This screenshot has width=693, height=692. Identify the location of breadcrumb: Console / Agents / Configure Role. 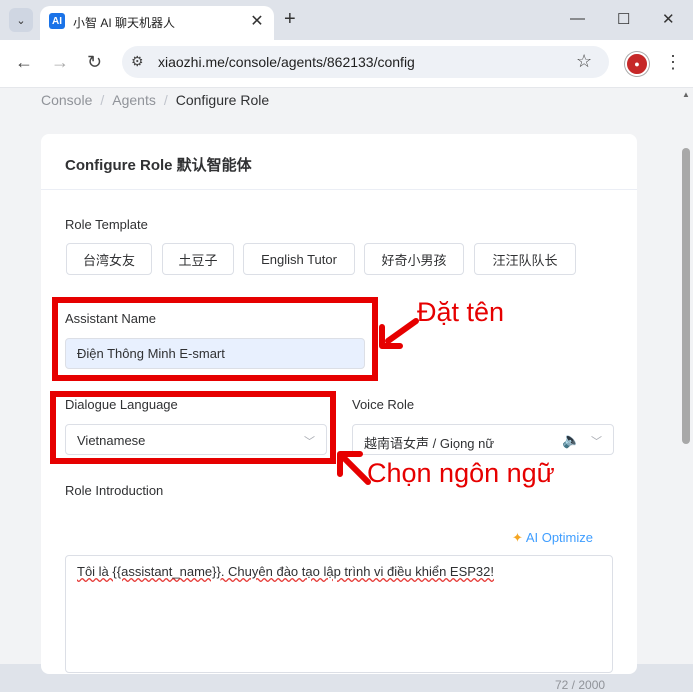
(155, 100).